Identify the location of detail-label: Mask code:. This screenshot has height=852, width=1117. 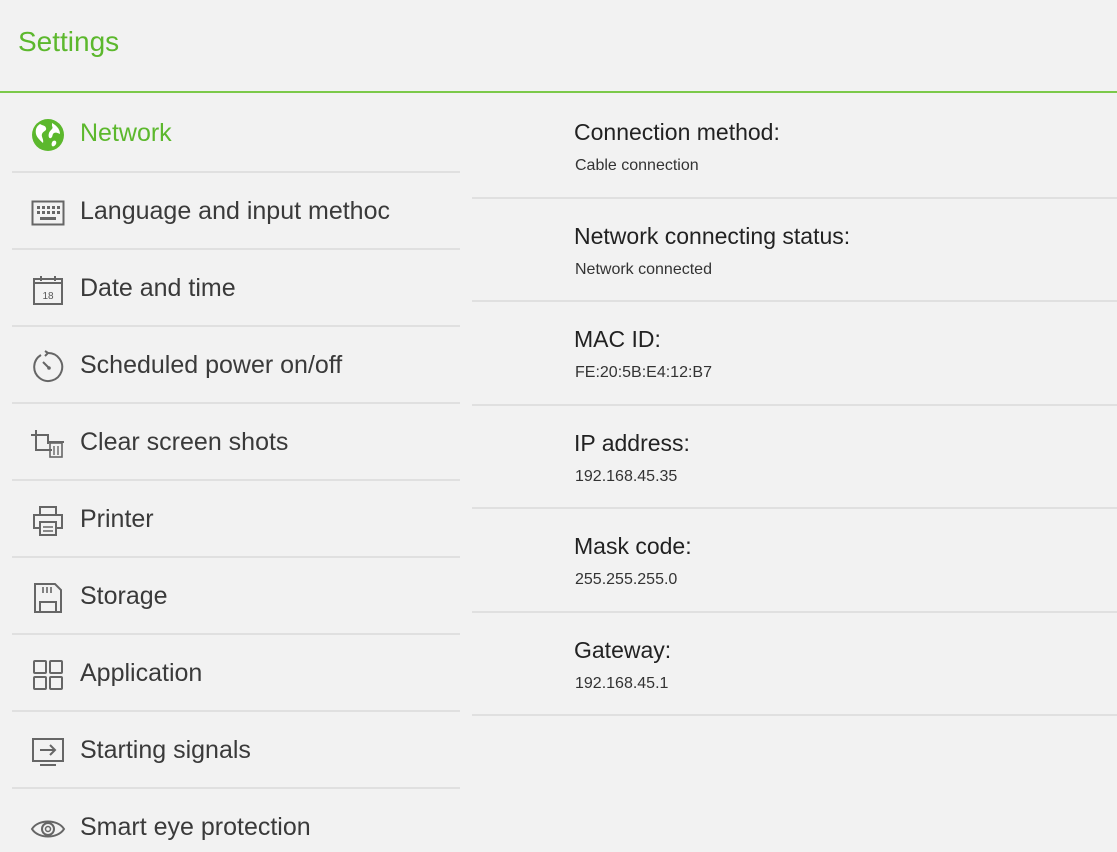
(633, 546).